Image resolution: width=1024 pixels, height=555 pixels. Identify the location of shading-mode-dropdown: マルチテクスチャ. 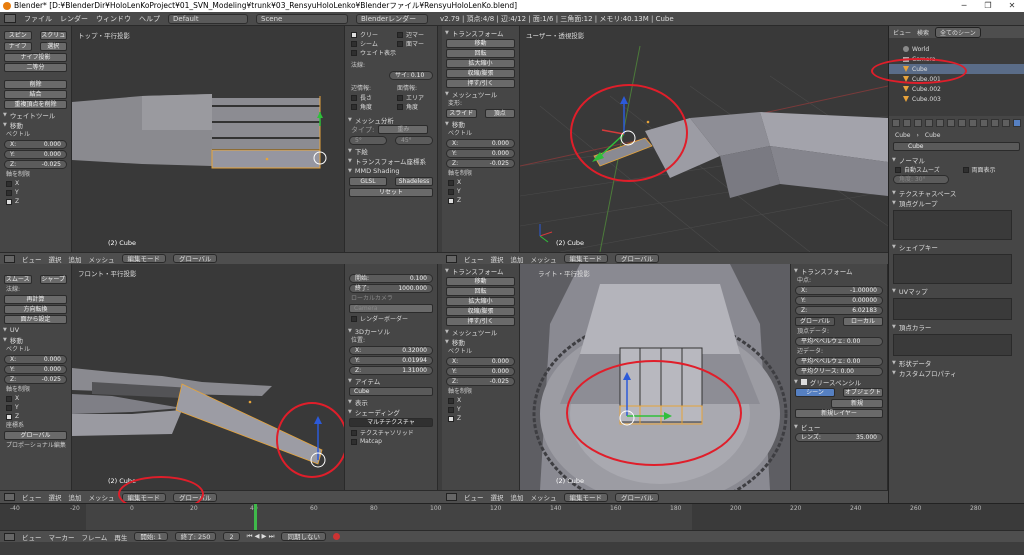
(391, 422).